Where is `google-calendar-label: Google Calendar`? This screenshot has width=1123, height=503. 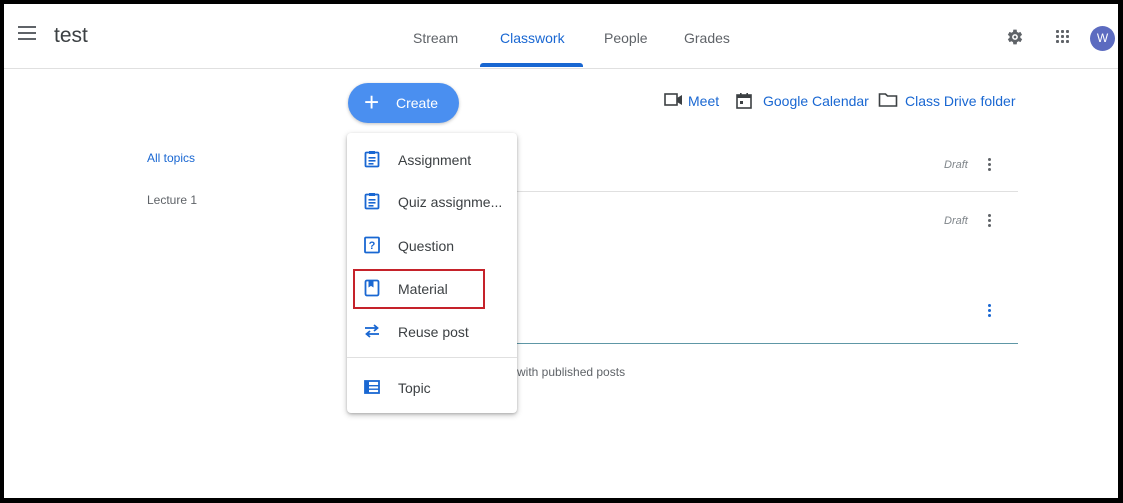
google-calendar-label: Google Calendar is located at coordinates (816, 101).